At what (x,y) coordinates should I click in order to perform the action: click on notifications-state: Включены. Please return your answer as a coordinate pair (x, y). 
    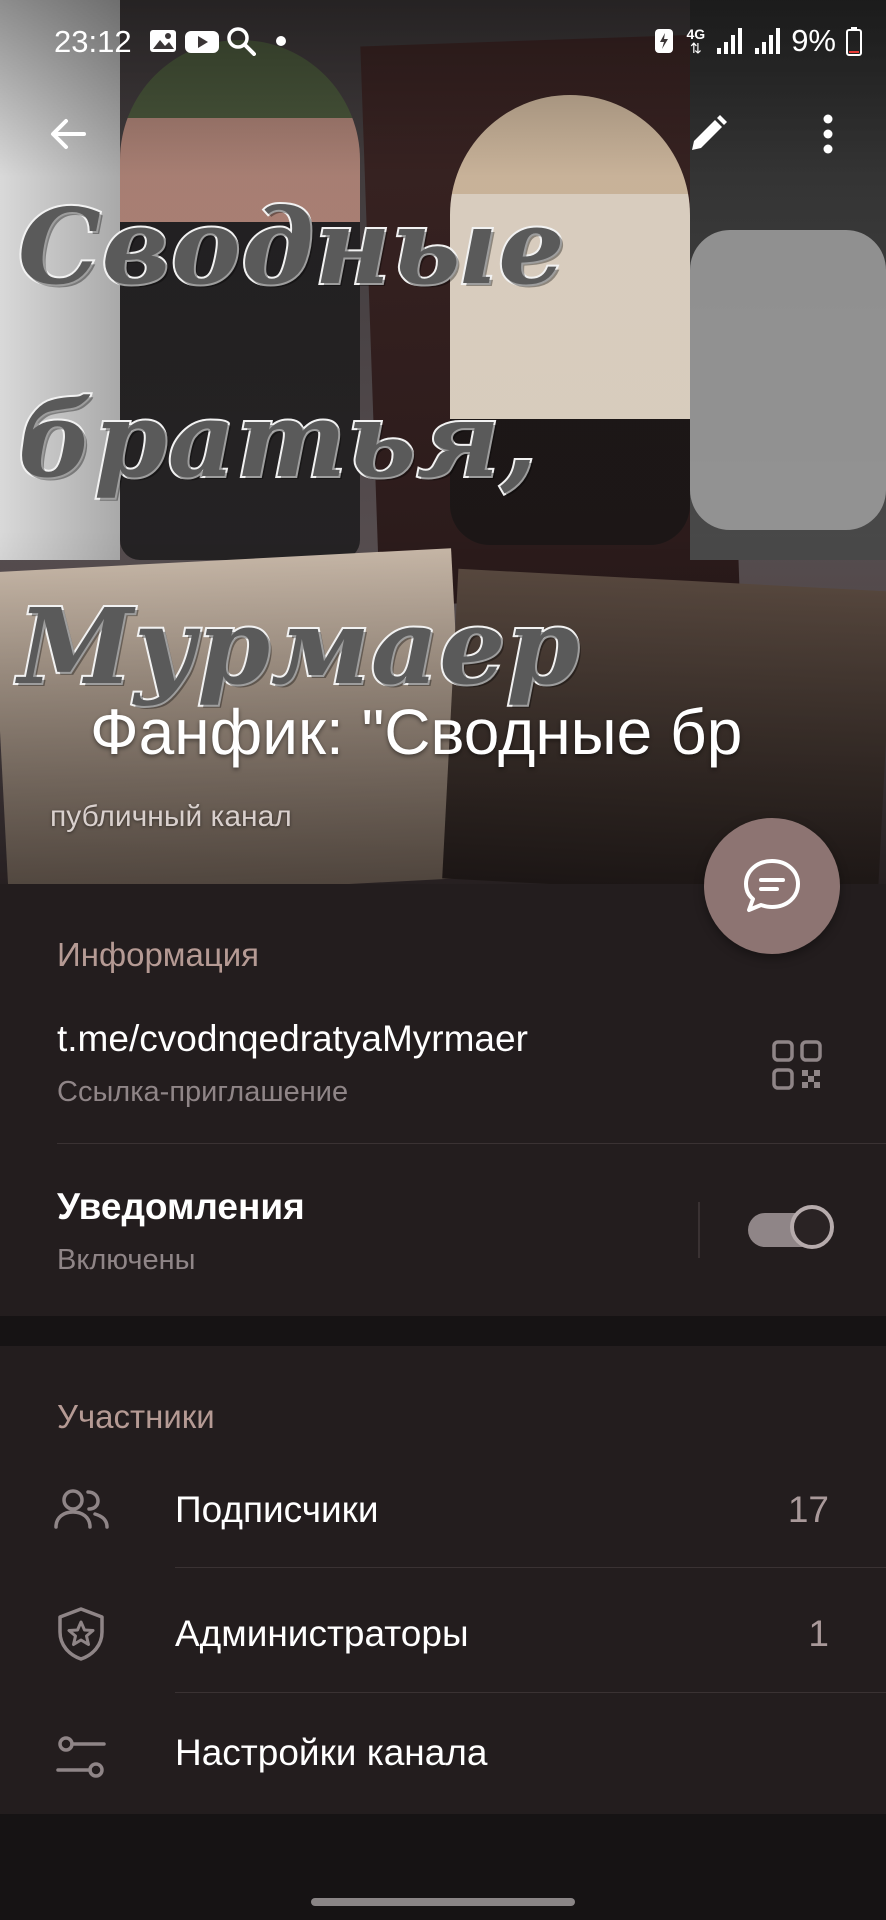
    Looking at the image, I should click on (126, 1260).